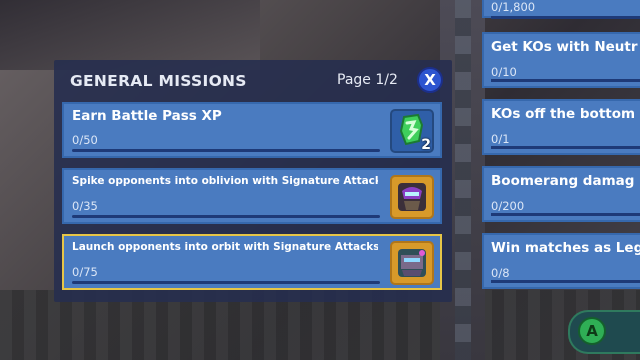 The image size is (640, 360). Describe the element at coordinates (85, 206) in the screenshot. I see `mission-progress: 0/35` at that location.